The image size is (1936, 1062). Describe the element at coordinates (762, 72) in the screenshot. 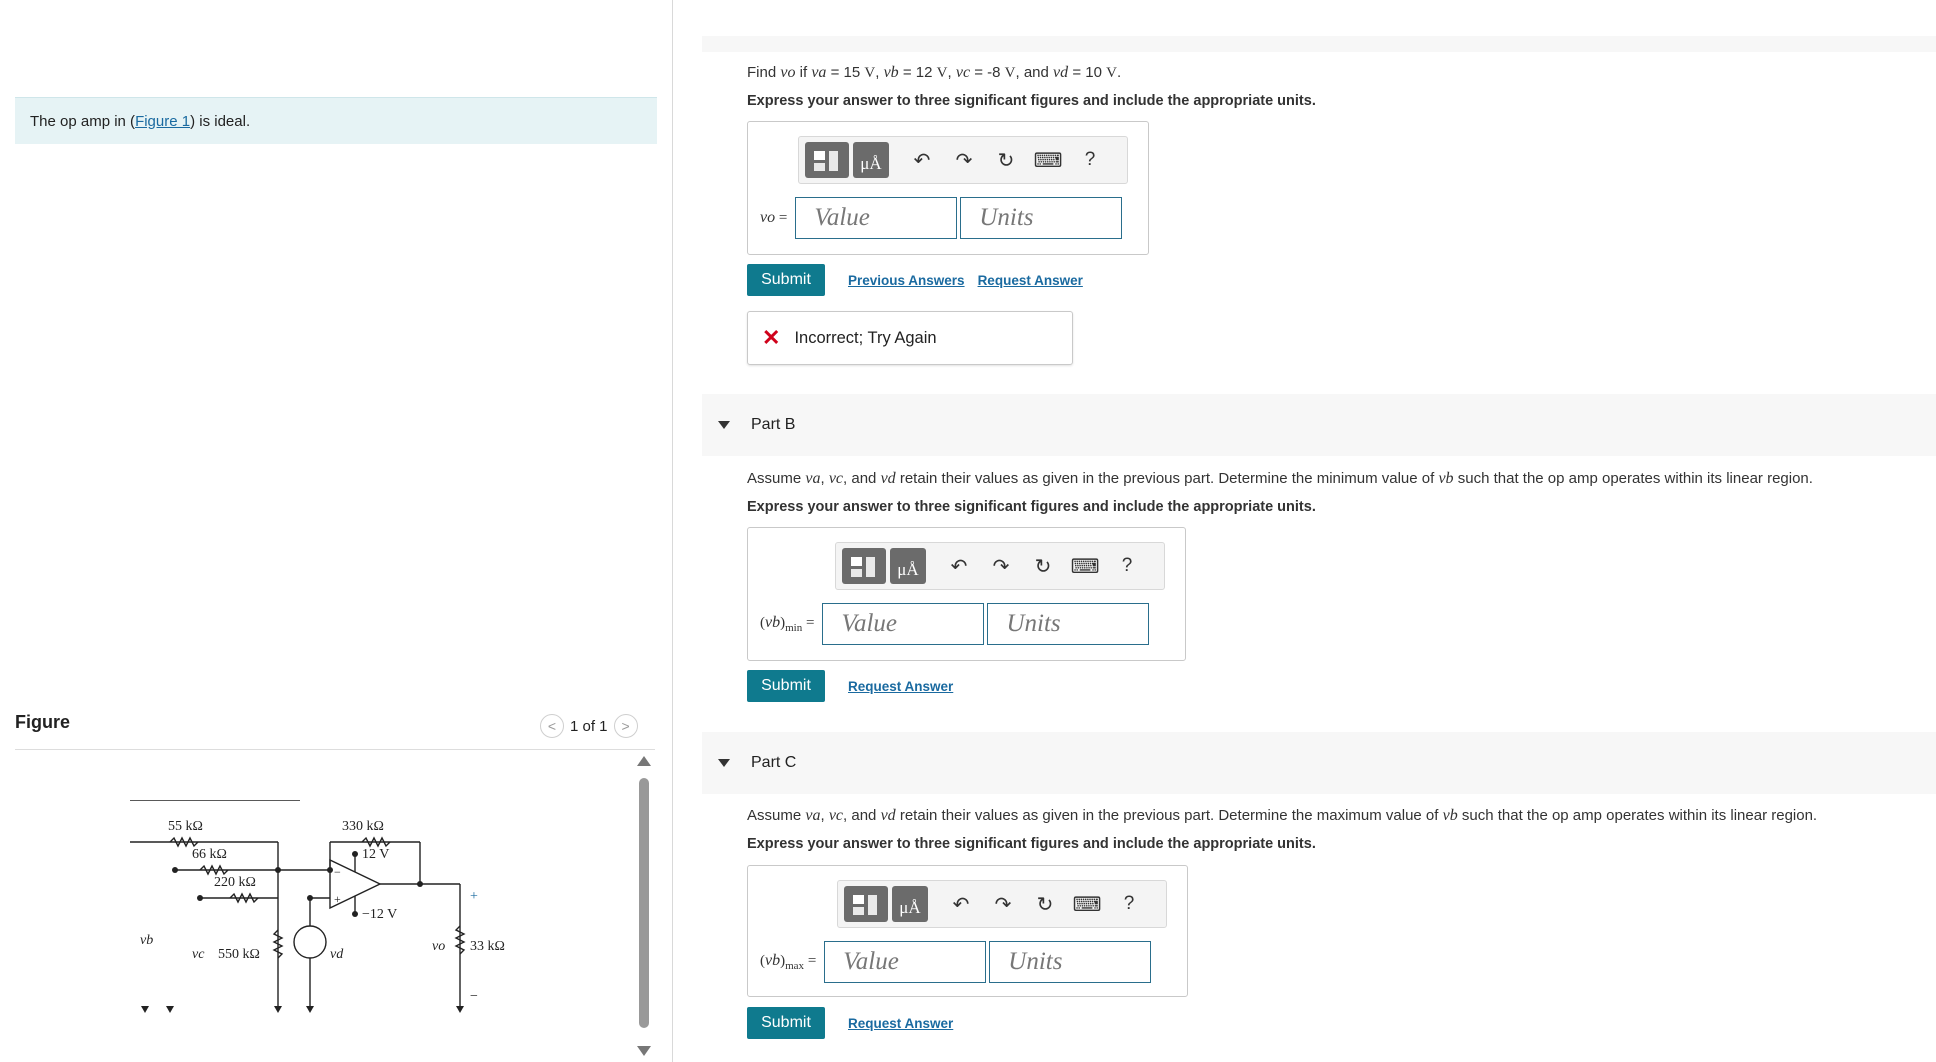

I see `q-find: Find` at that location.